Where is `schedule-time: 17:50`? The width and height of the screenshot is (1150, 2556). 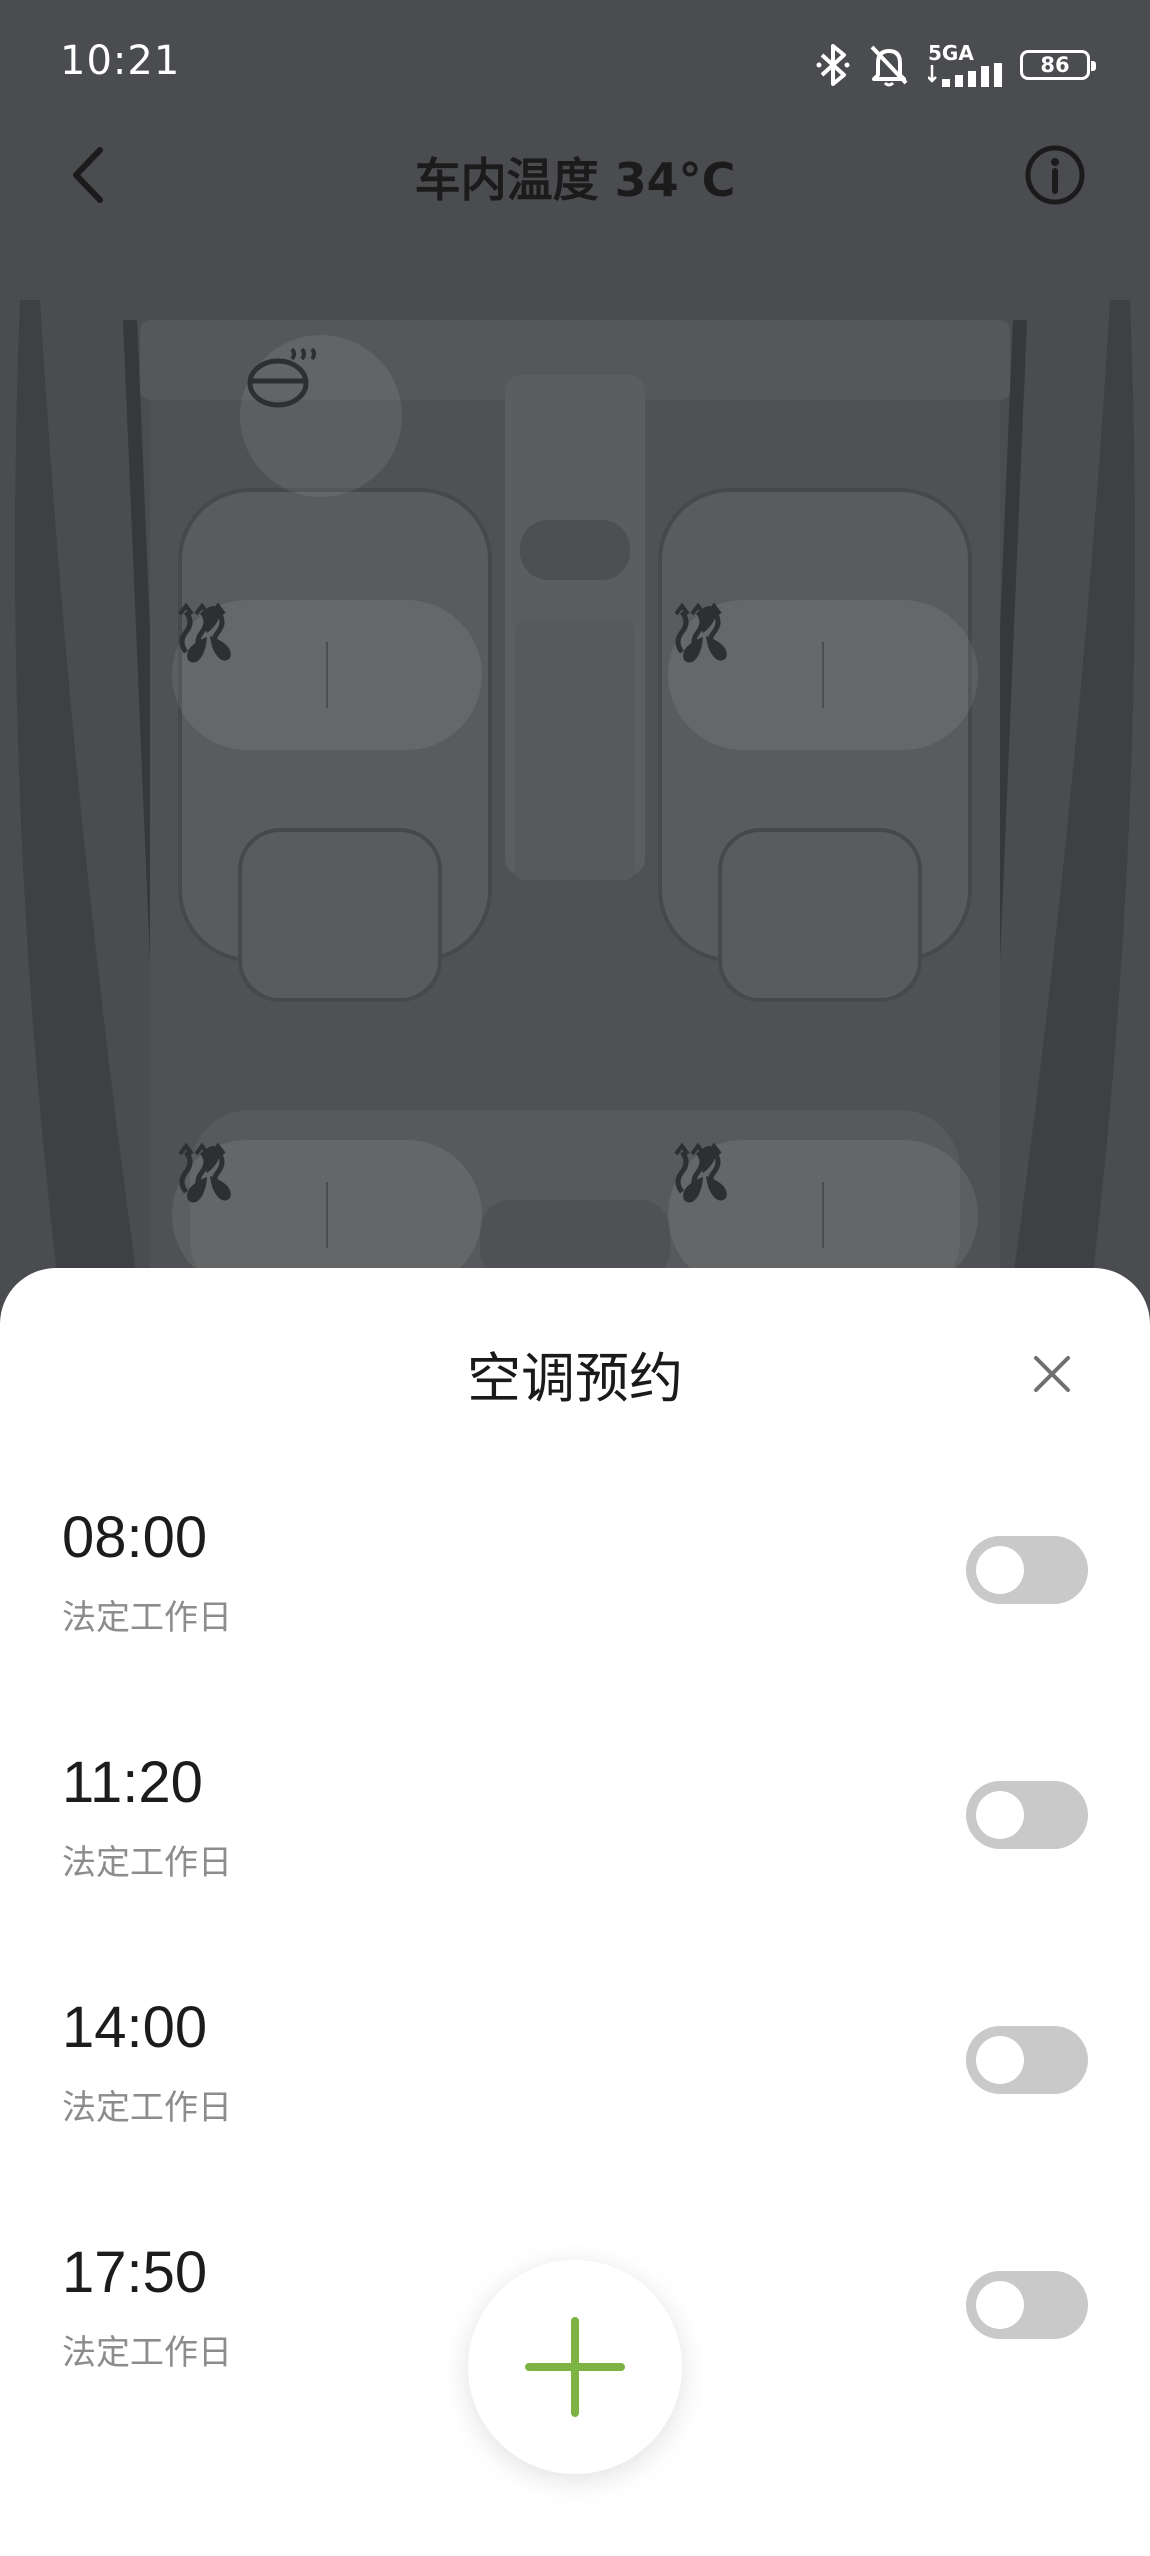
schedule-time: 17:50 is located at coordinates (135, 2272).